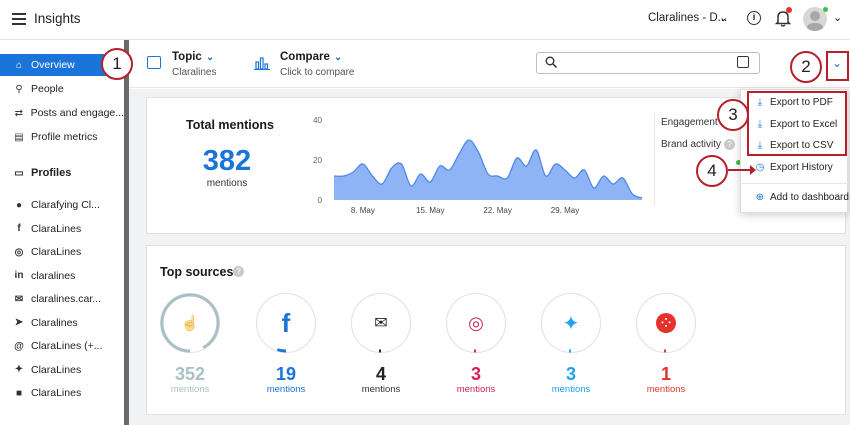 The width and height of the screenshot is (850, 425). I want to click on threads-icon: @, so click(19, 346).